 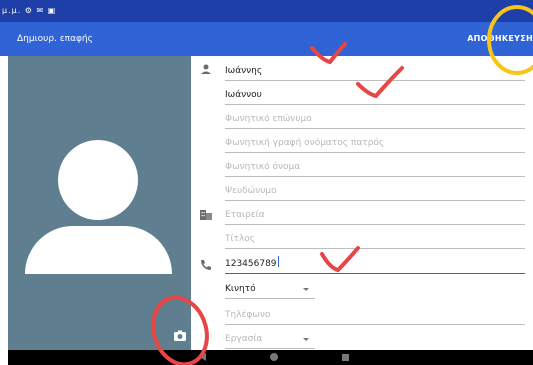 I want to click on phonetic-last-name-placeholder: Φωνητικό επώνυμο, so click(x=268, y=119).